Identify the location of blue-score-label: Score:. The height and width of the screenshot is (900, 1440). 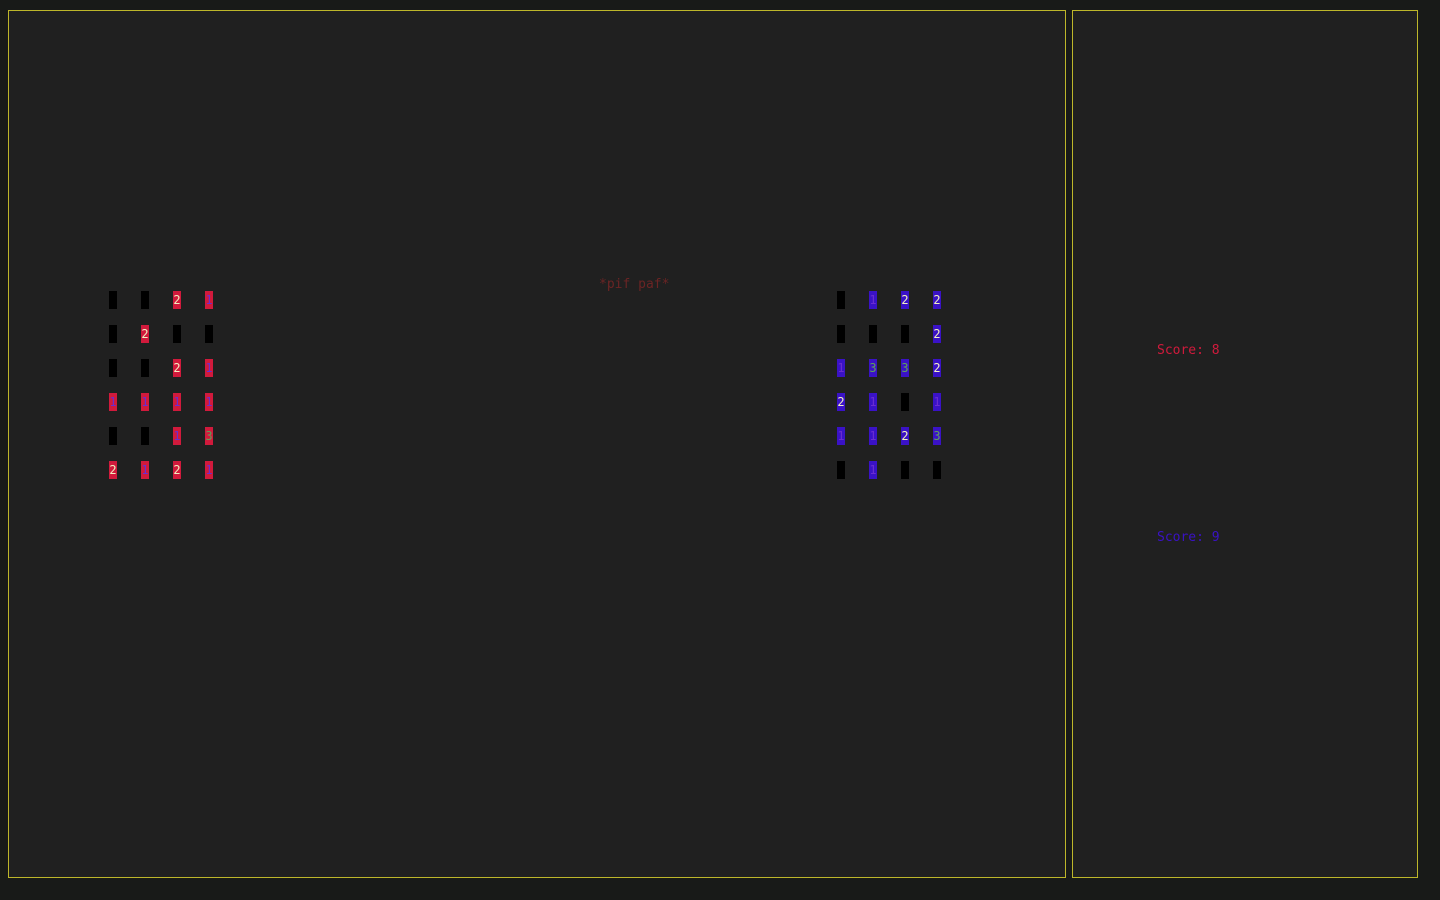
(1184, 537).